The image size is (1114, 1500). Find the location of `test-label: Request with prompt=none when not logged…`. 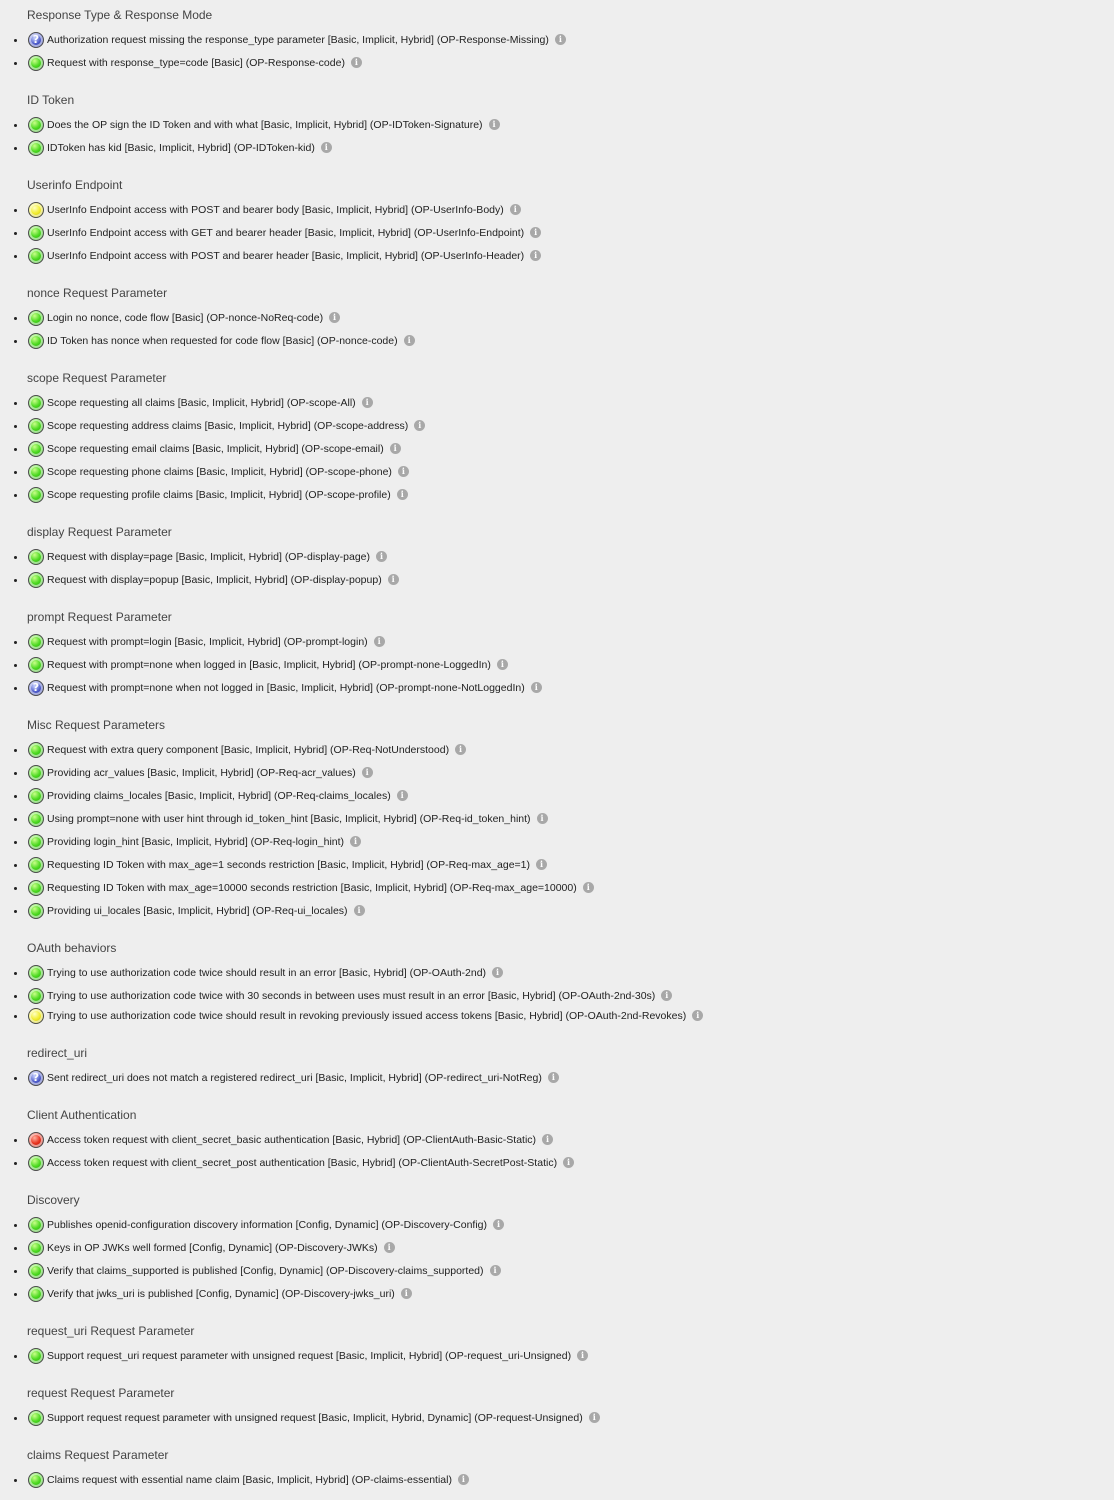

test-label: Request with prompt=none when not logged… is located at coordinates (294, 687).